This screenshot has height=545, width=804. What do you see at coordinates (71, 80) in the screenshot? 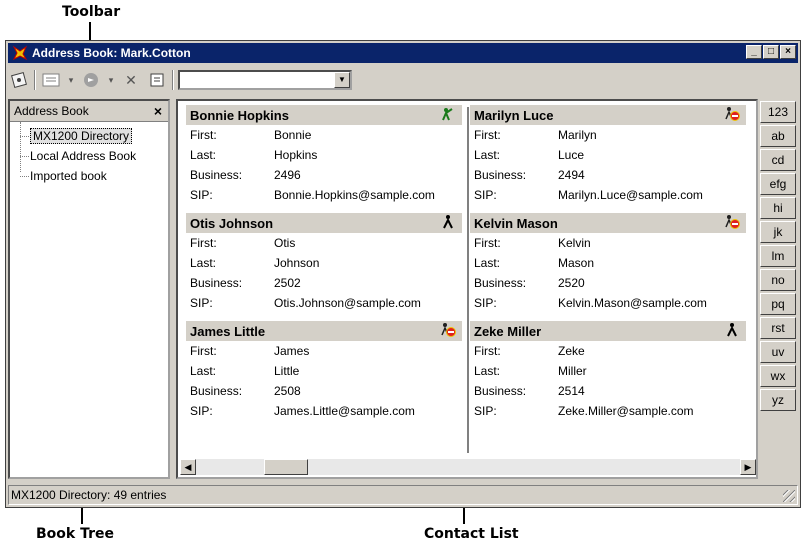
I see `view-dropdown-chevron-icon: ▾` at bounding box center [71, 80].